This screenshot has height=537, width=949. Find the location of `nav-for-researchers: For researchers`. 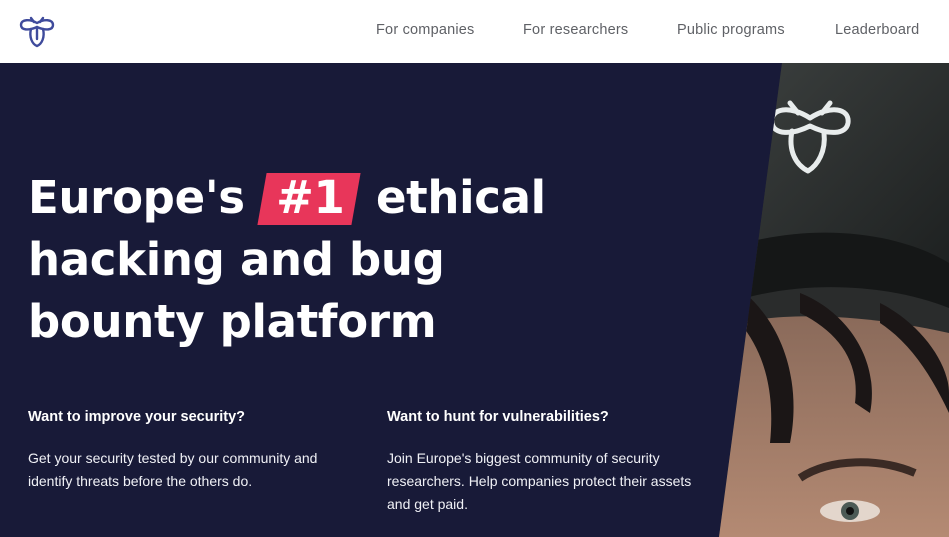

nav-for-researchers: For researchers is located at coordinates (575, 30).